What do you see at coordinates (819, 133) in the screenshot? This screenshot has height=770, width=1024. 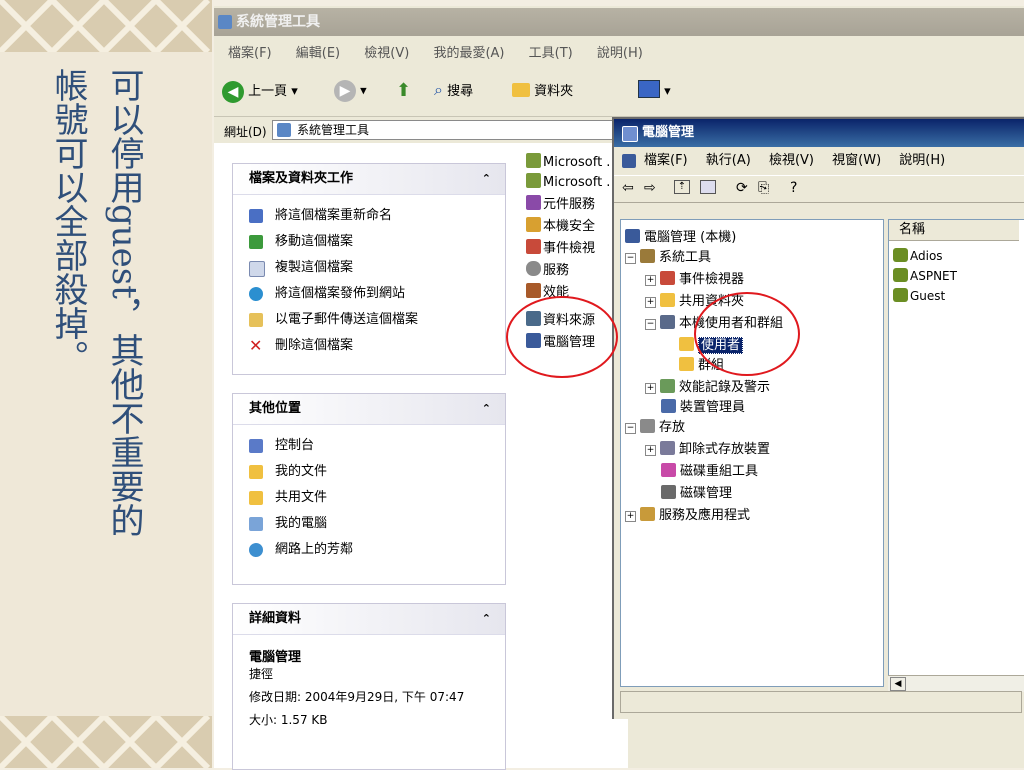 I see `cm-title-bar: 電腦管理` at bounding box center [819, 133].